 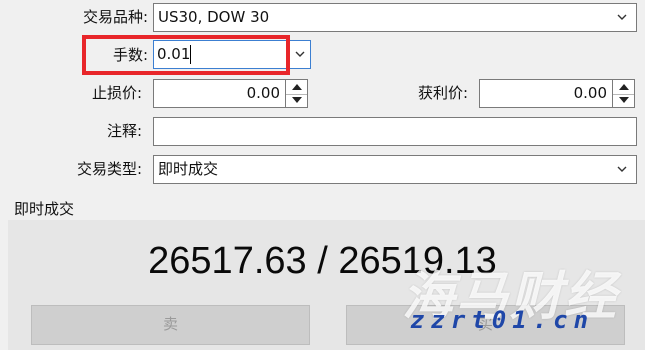 I want to click on symbol-value: US30, DOW 30, so click(x=214, y=17).